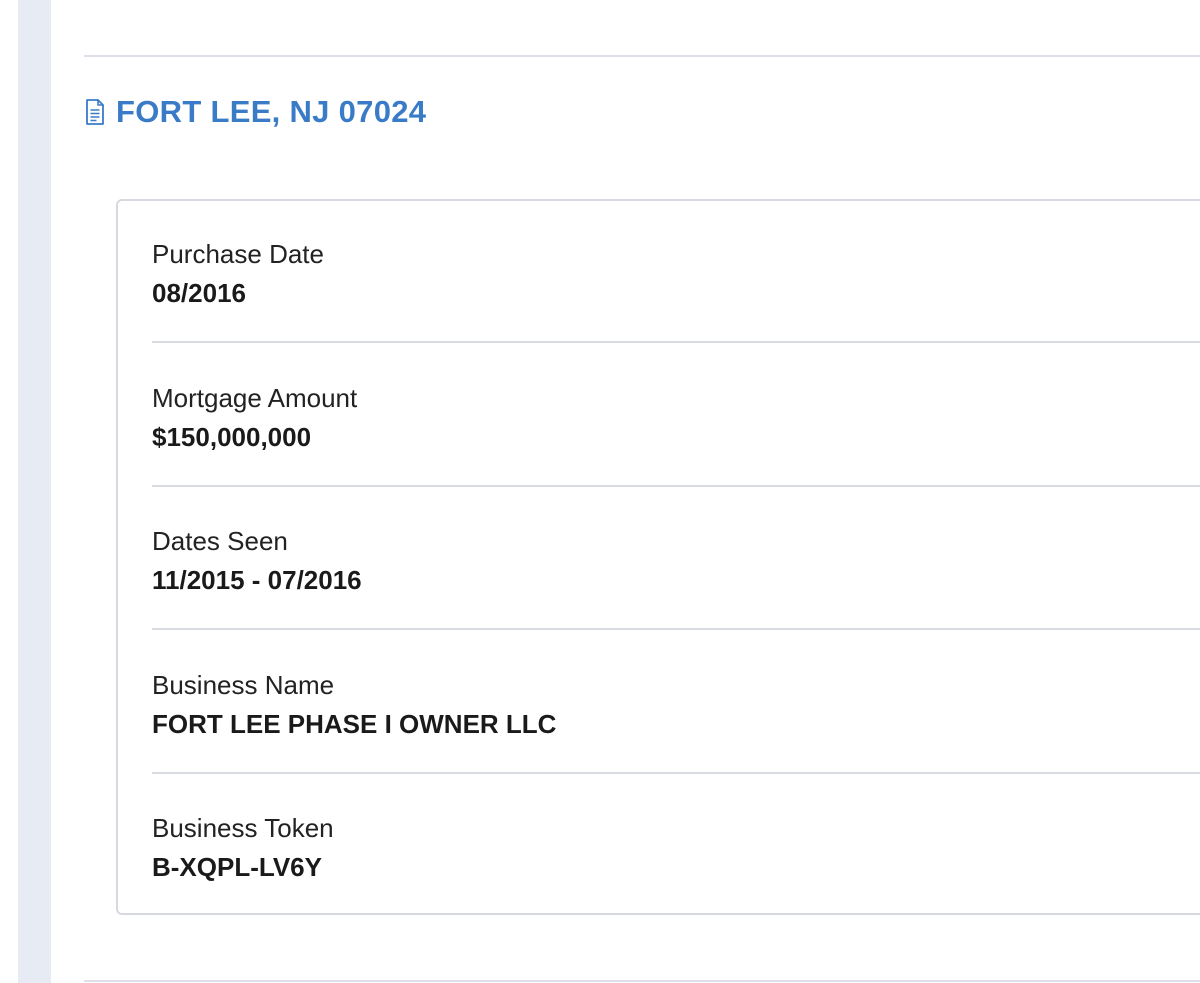 The image size is (1200, 983). What do you see at coordinates (676, 416) in the screenshot?
I see `field-mortgage-amount: Mortgage Amount $150,000,000` at bounding box center [676, 416].